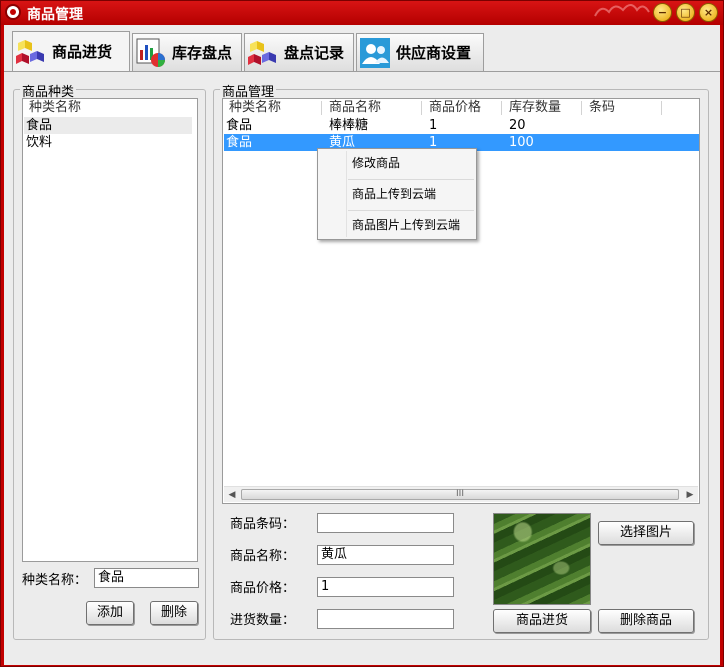  I want to click on maximize-button: □, so click(685, 12).